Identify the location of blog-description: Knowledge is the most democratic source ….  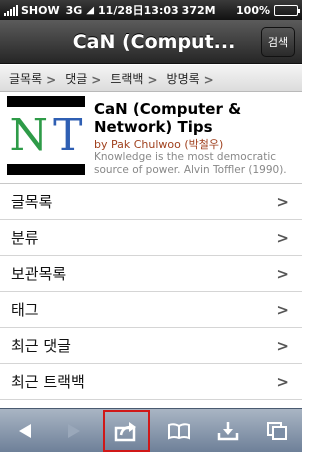
(190, 163).